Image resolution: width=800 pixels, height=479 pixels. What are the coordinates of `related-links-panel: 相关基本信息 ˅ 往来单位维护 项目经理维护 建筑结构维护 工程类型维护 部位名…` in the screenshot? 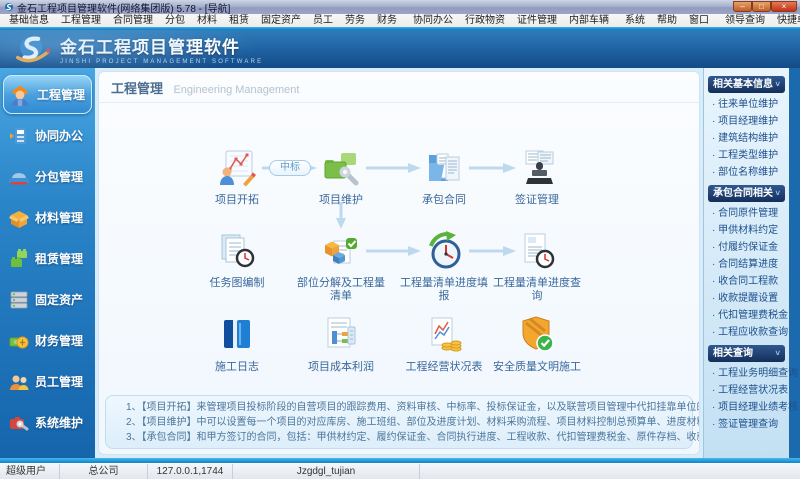 It's located at (750, 263).